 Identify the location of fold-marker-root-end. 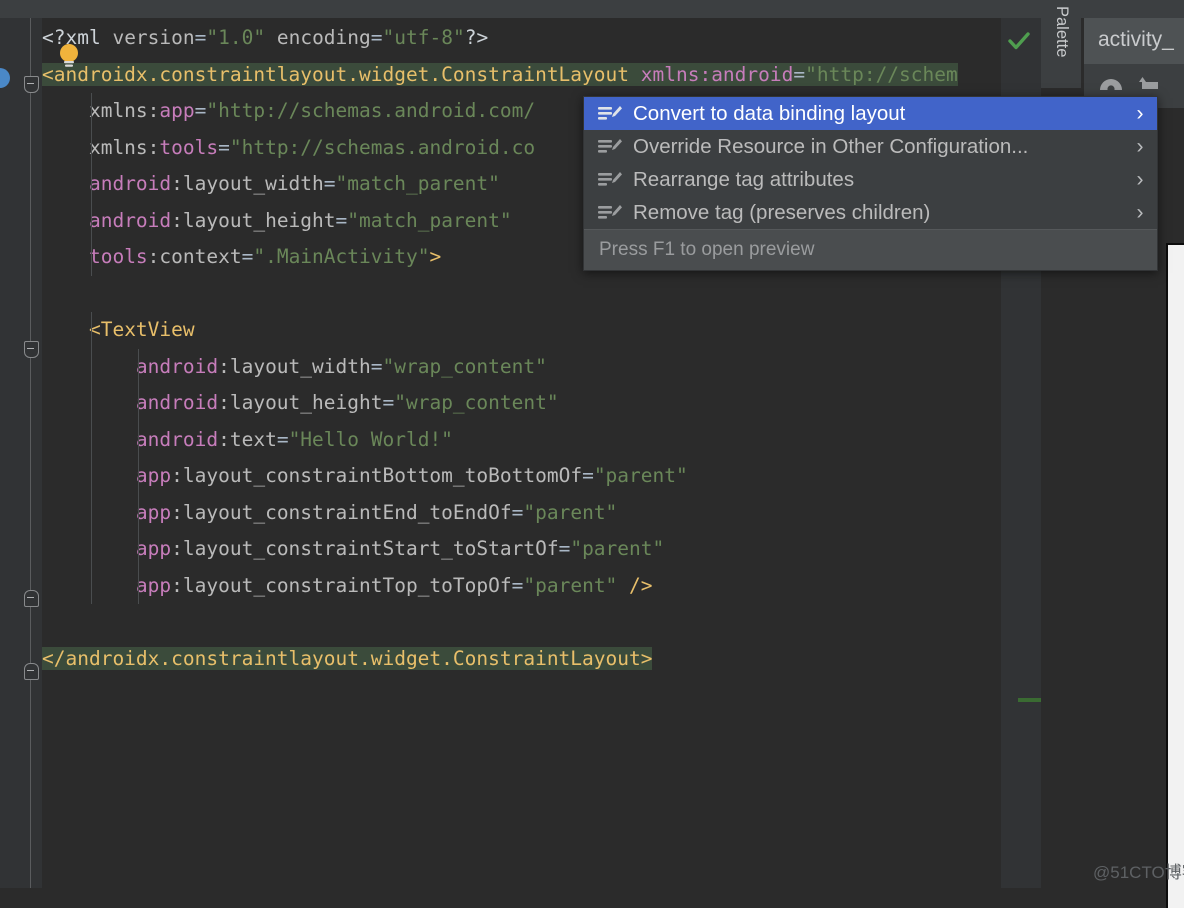
(31, 671).